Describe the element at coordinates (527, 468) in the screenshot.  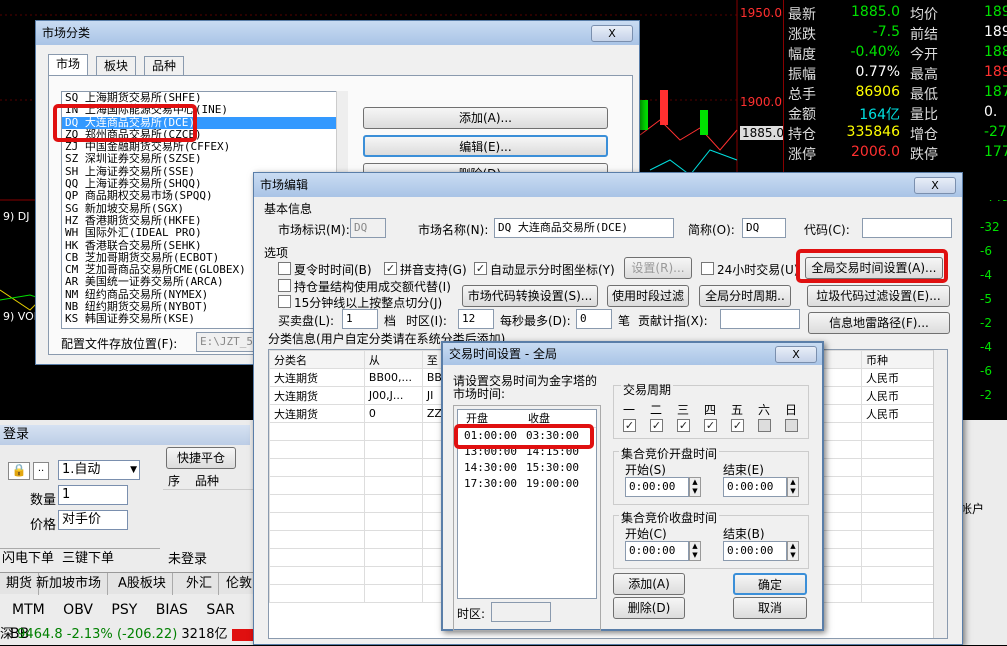
I see `session-row: 14:30:00 15:30:00` at that location.